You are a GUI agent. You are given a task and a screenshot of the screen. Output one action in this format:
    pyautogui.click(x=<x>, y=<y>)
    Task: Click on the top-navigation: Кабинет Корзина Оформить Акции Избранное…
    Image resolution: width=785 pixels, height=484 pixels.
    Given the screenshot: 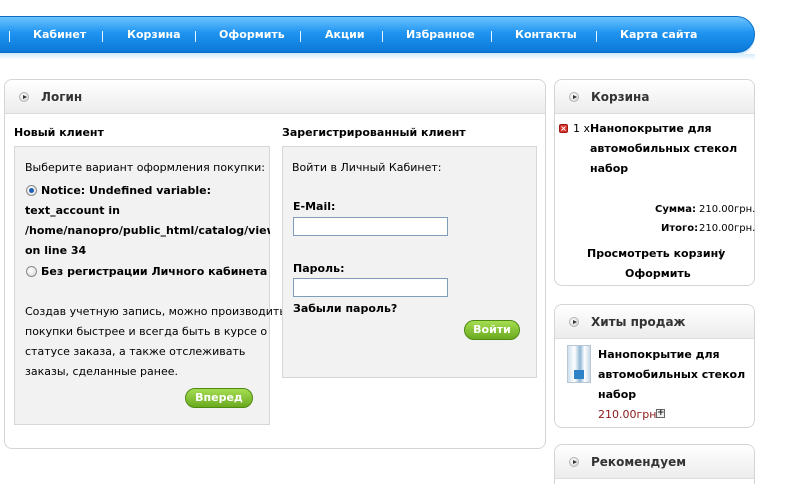 What is the action you would take?
    pyautogui.click(x=377, y=34)
    